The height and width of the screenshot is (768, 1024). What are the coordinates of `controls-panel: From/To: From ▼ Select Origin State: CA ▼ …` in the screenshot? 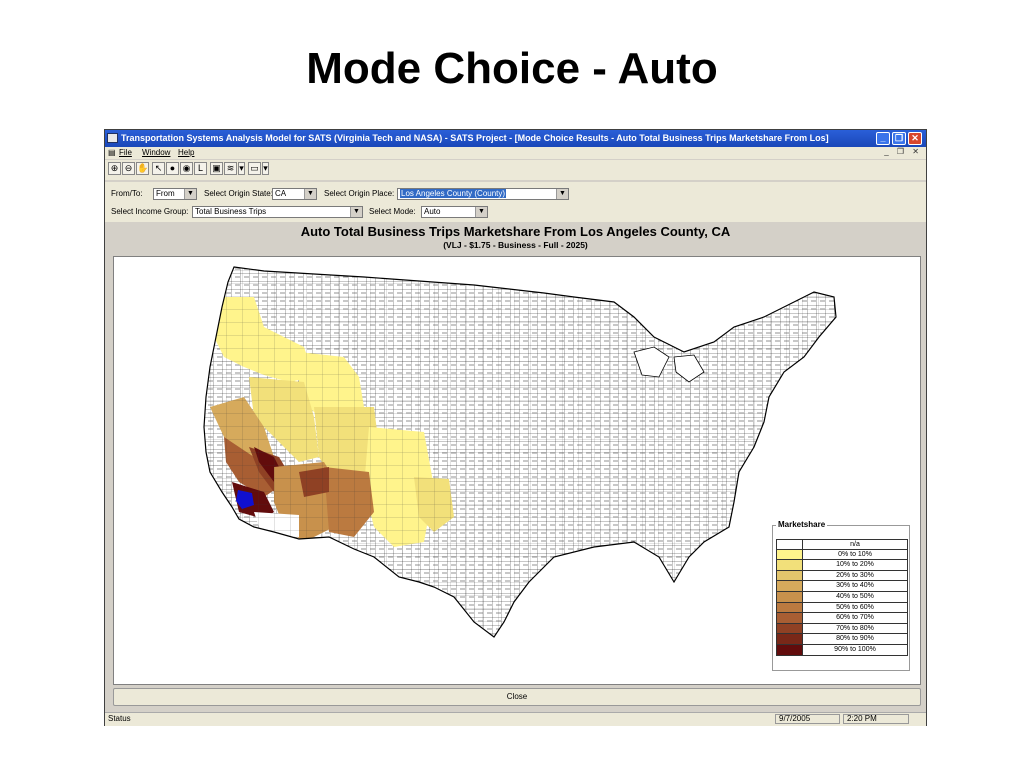 It's located at (515, 202).